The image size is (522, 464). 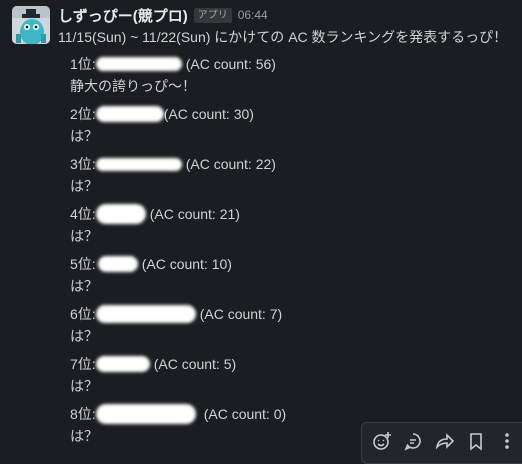 I want to click on ac-count: (AC count: 56), so click(x=230, y=64).